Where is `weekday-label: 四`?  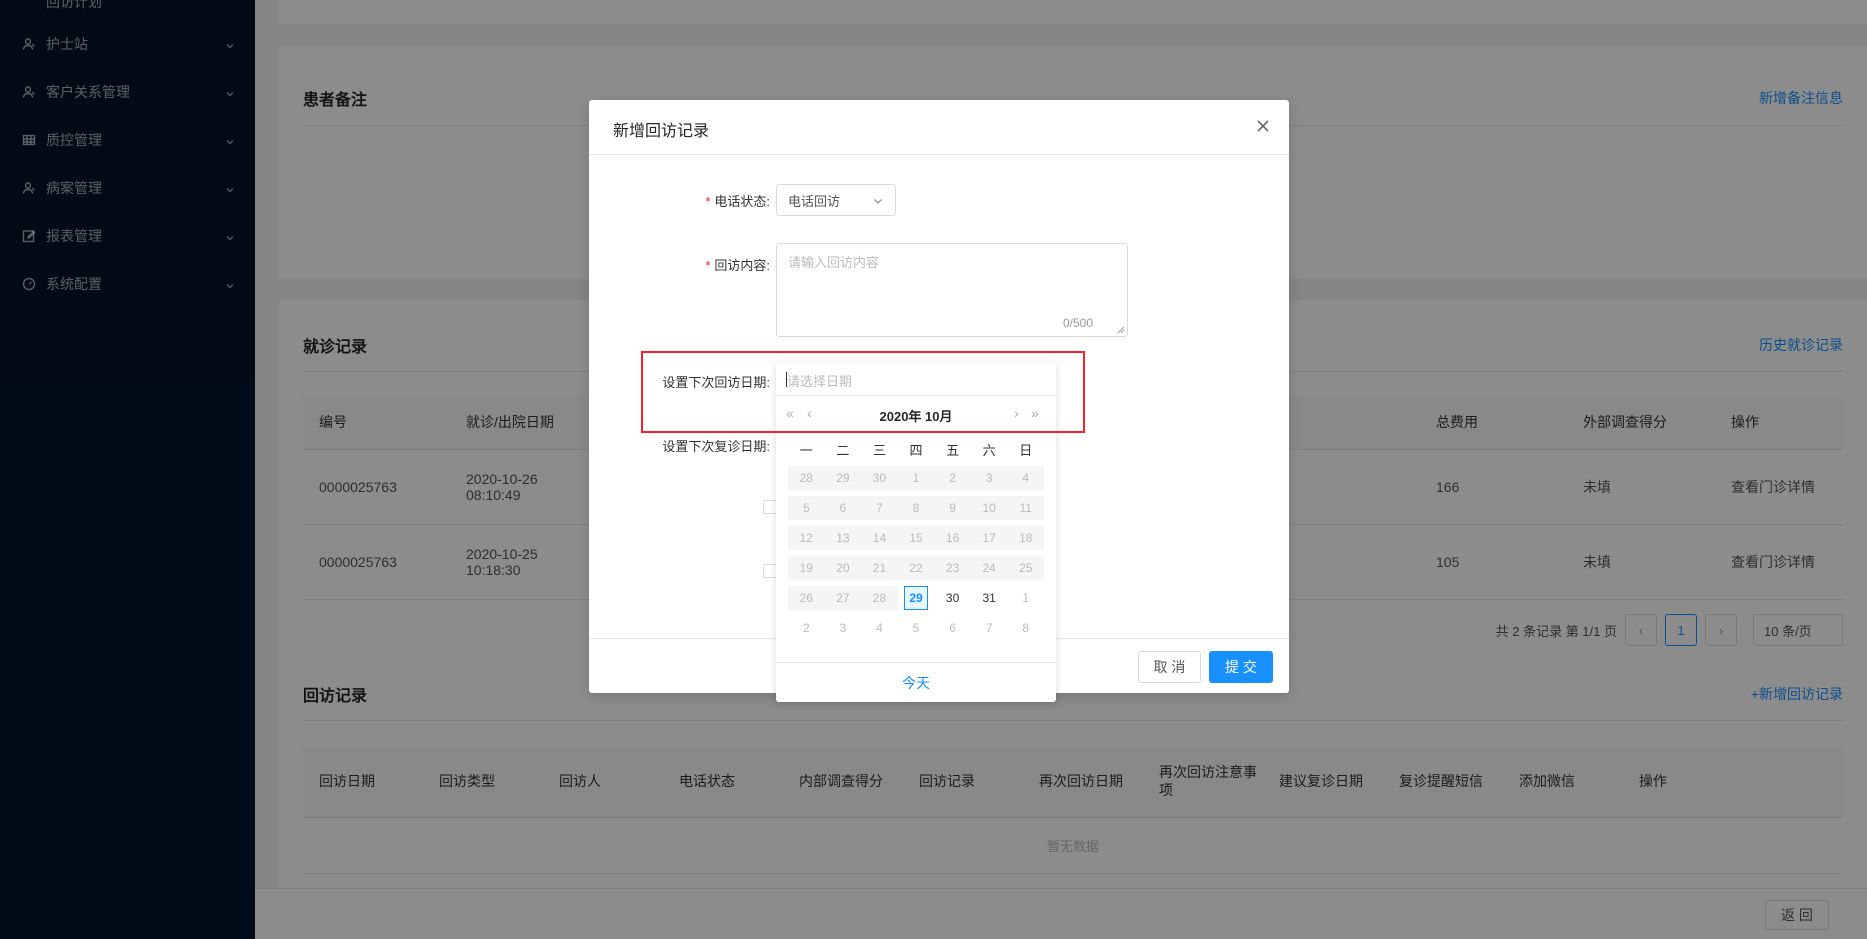
weekday-label: 四 is located at coordinates (916, 450).